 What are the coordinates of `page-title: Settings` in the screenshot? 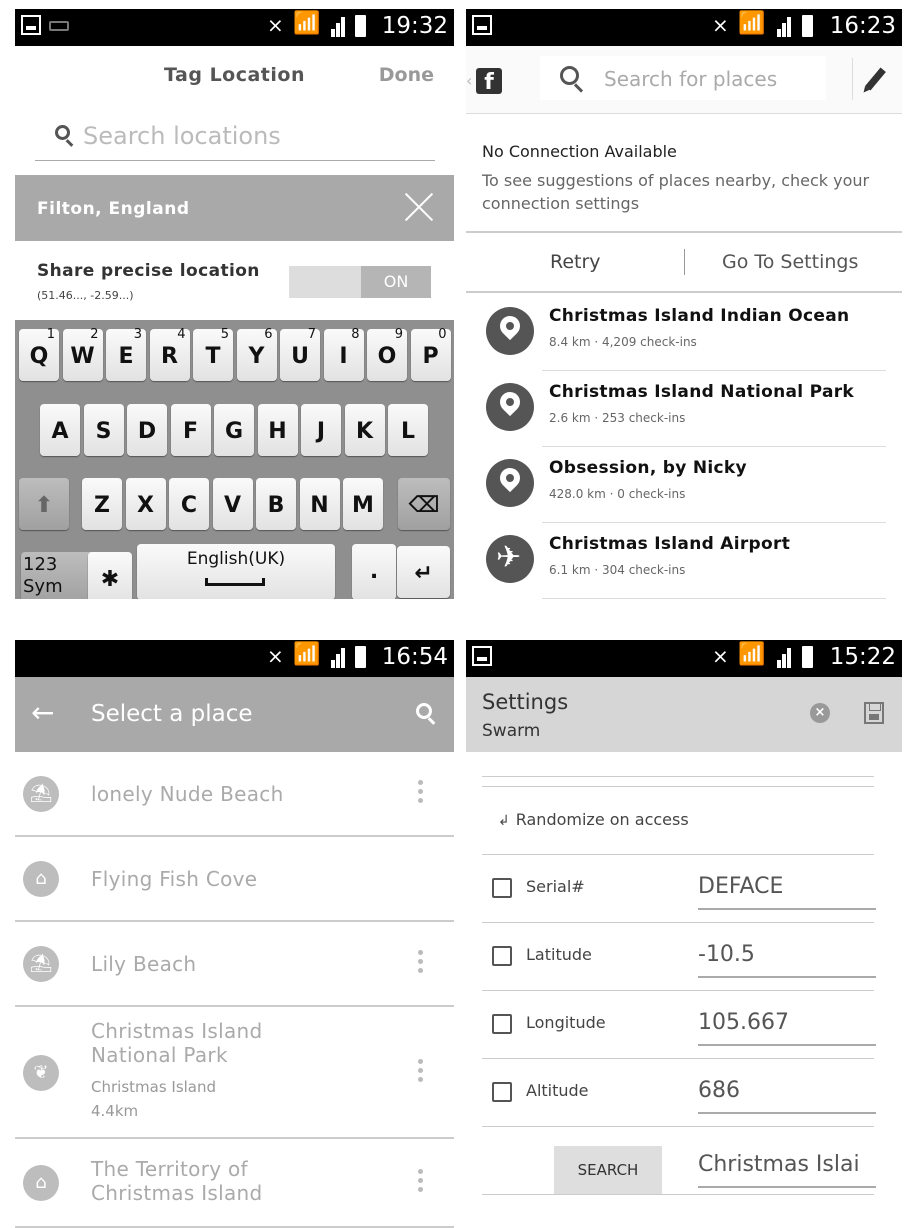 It's located at (525, 702).